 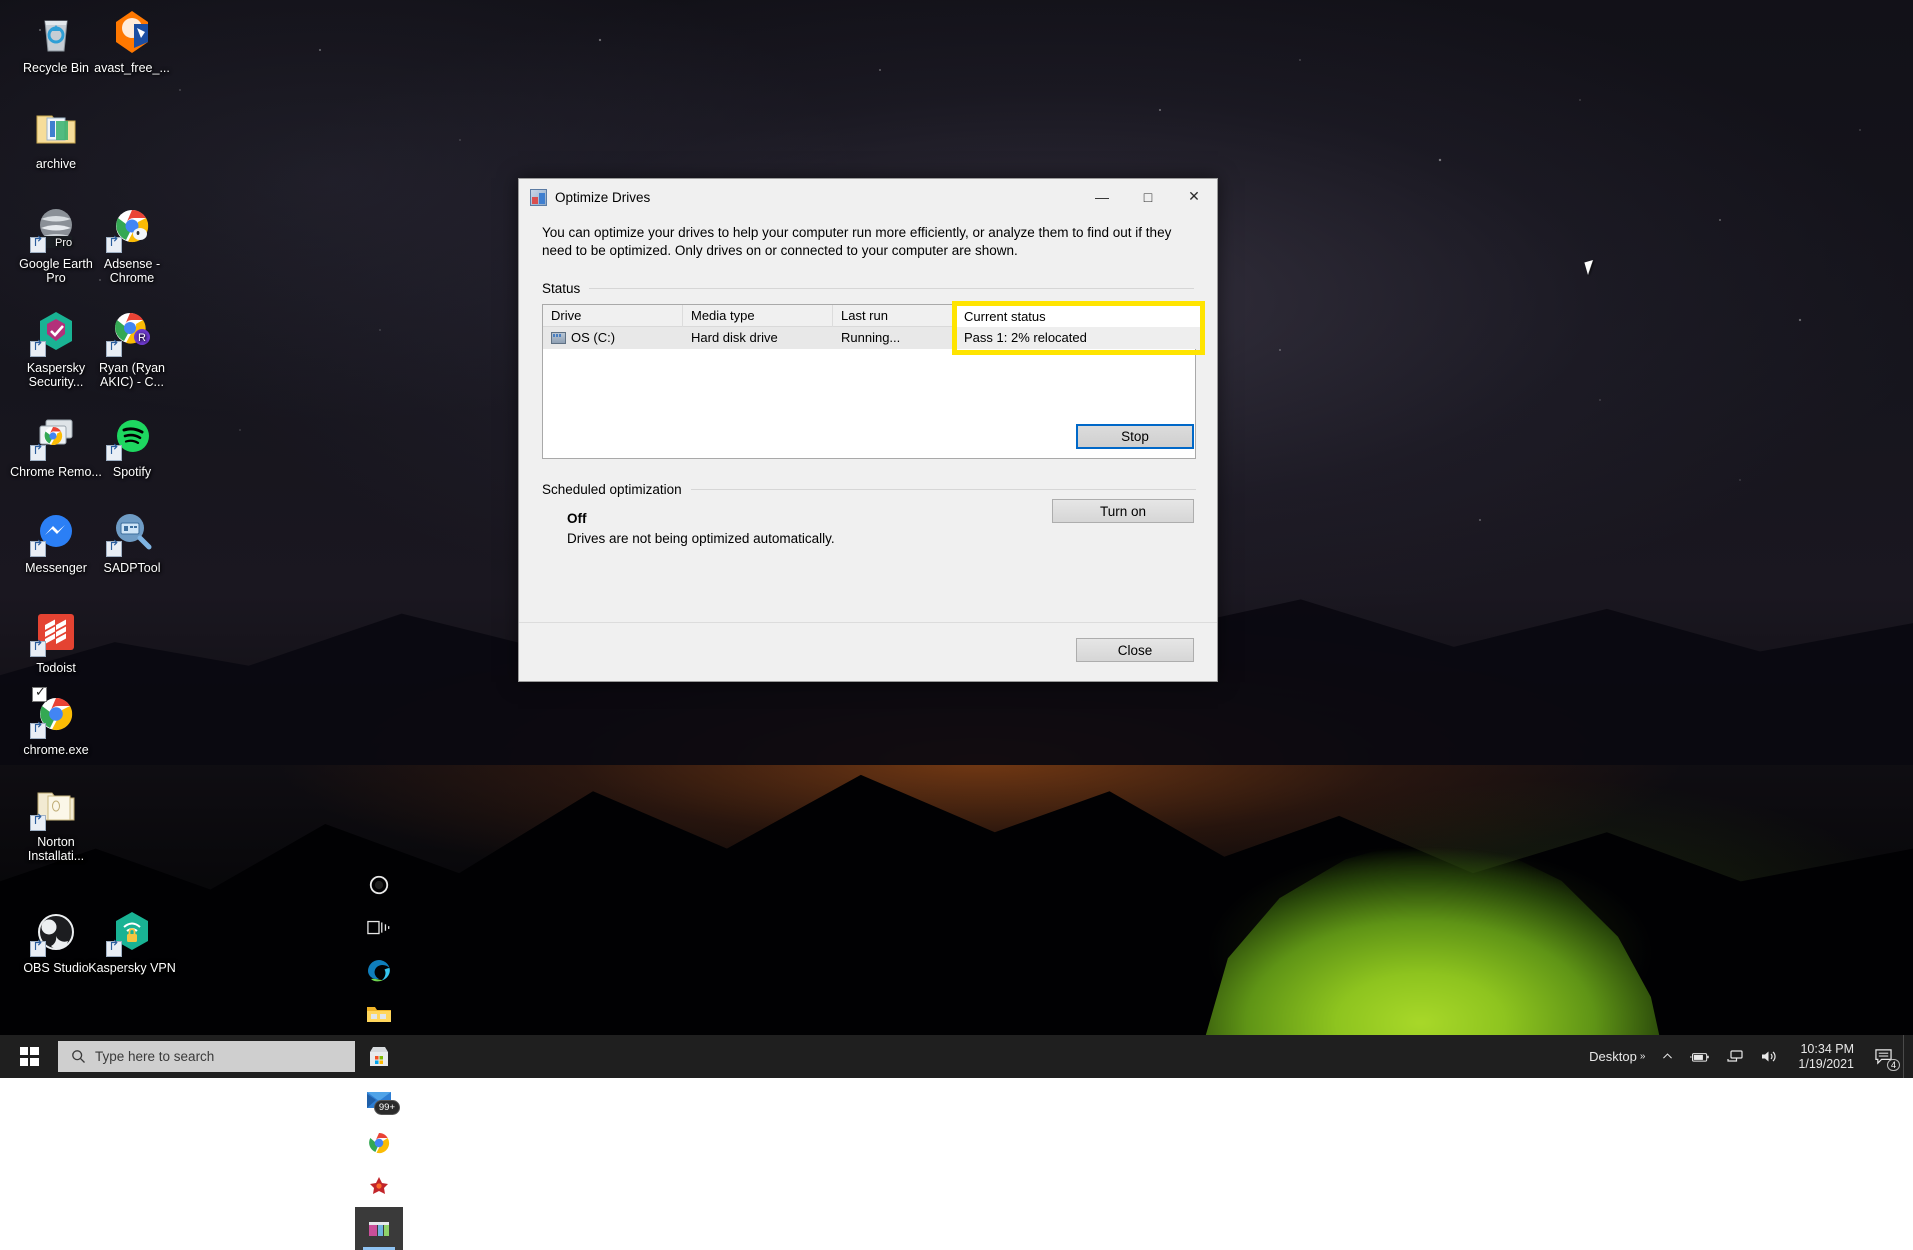 What do you see at coordinates (132, 532) in the screenshot?
I see `sadptool-icon` at bounding box center [132, 532].